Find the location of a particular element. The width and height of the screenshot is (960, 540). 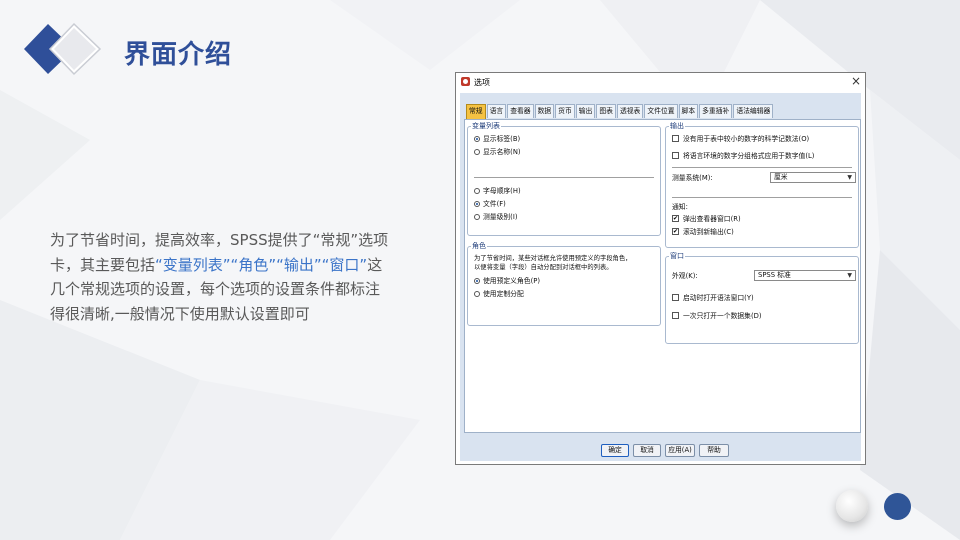

dialog-titlebar: 选项 × is located at coordinates (660, 82).